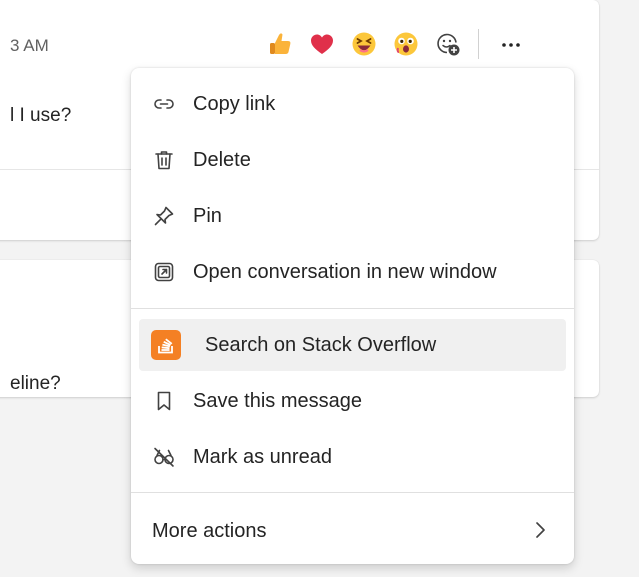  I want to click on laughing-face-icon, so click(364, 44).